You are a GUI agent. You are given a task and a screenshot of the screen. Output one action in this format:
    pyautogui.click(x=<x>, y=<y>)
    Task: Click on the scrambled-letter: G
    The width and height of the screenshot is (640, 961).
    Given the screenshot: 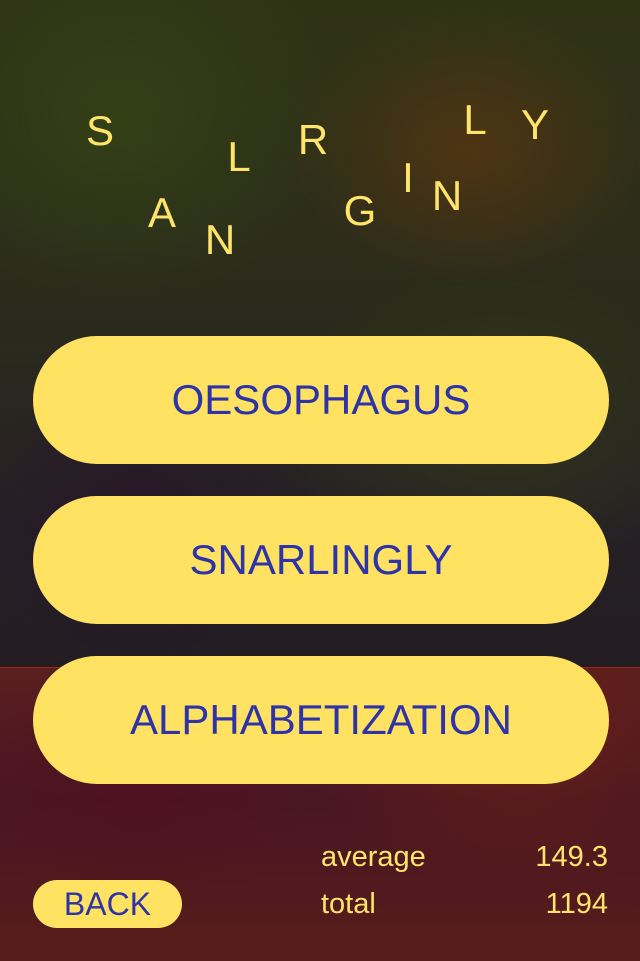 What is the action you would take?
    pyautogui.click(x=360, y=210)
    